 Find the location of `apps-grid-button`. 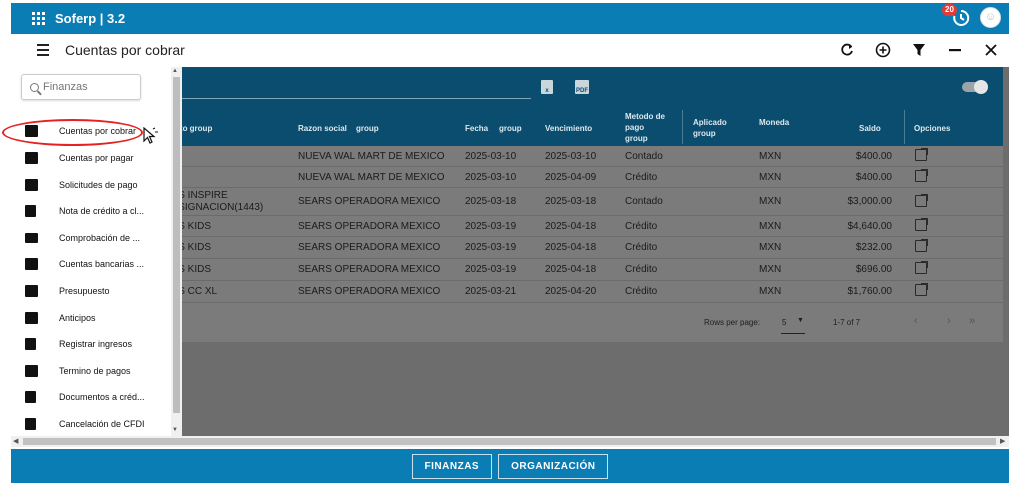

apps-grid-button is located at coordinates (38, 19).